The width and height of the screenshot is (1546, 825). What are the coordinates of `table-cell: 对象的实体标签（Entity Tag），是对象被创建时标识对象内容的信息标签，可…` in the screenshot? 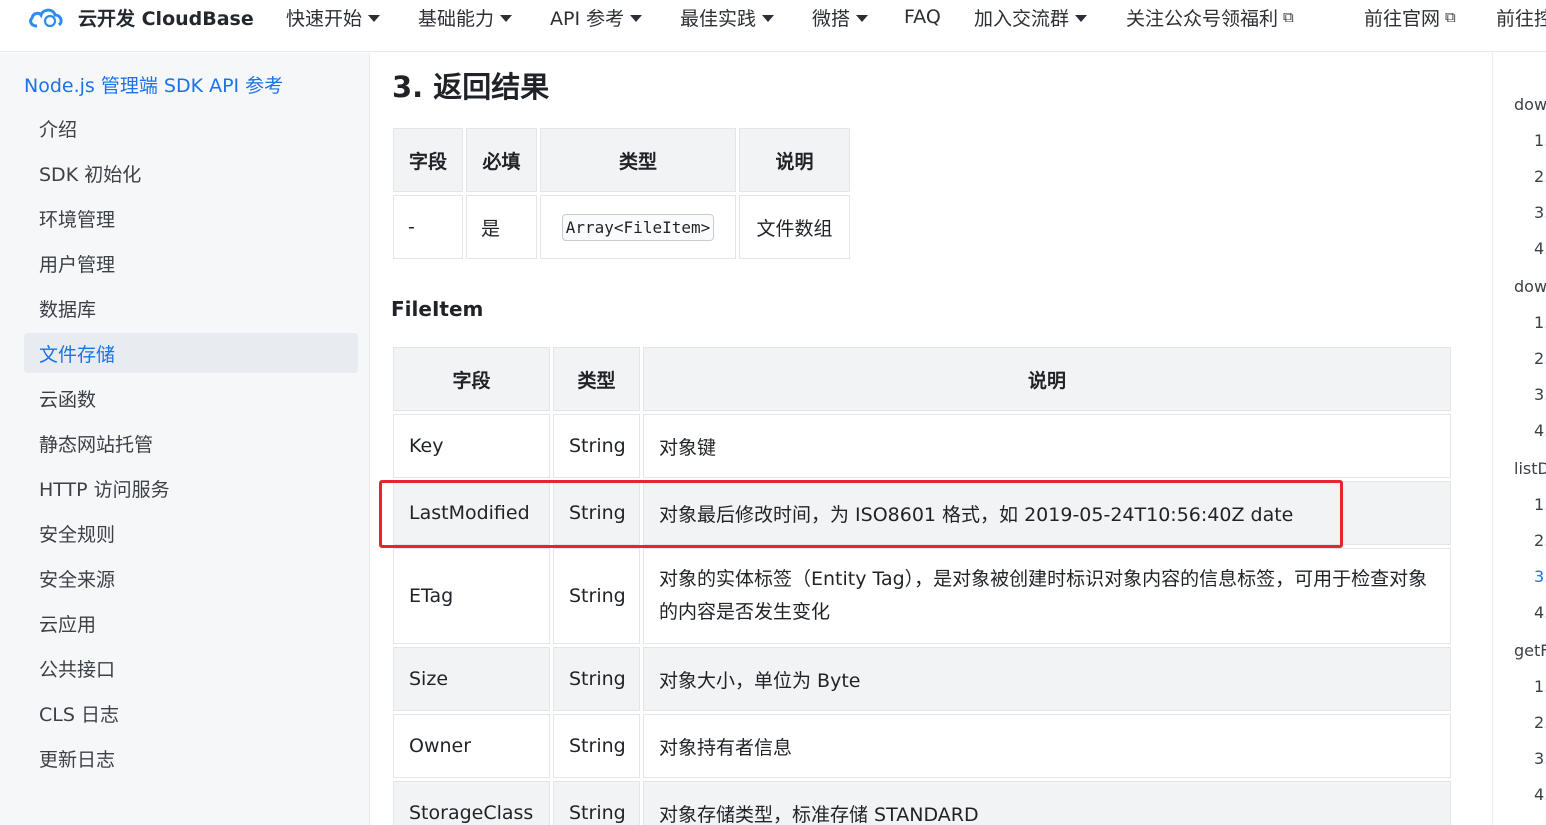 It's located at (1047, 596).